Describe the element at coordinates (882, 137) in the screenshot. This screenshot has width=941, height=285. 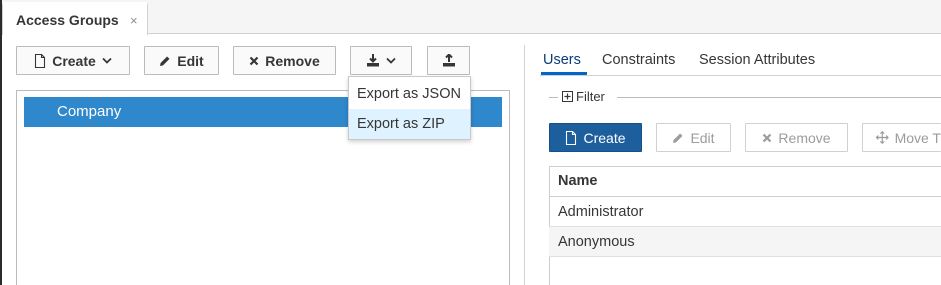
I see `move-icon` at that location.